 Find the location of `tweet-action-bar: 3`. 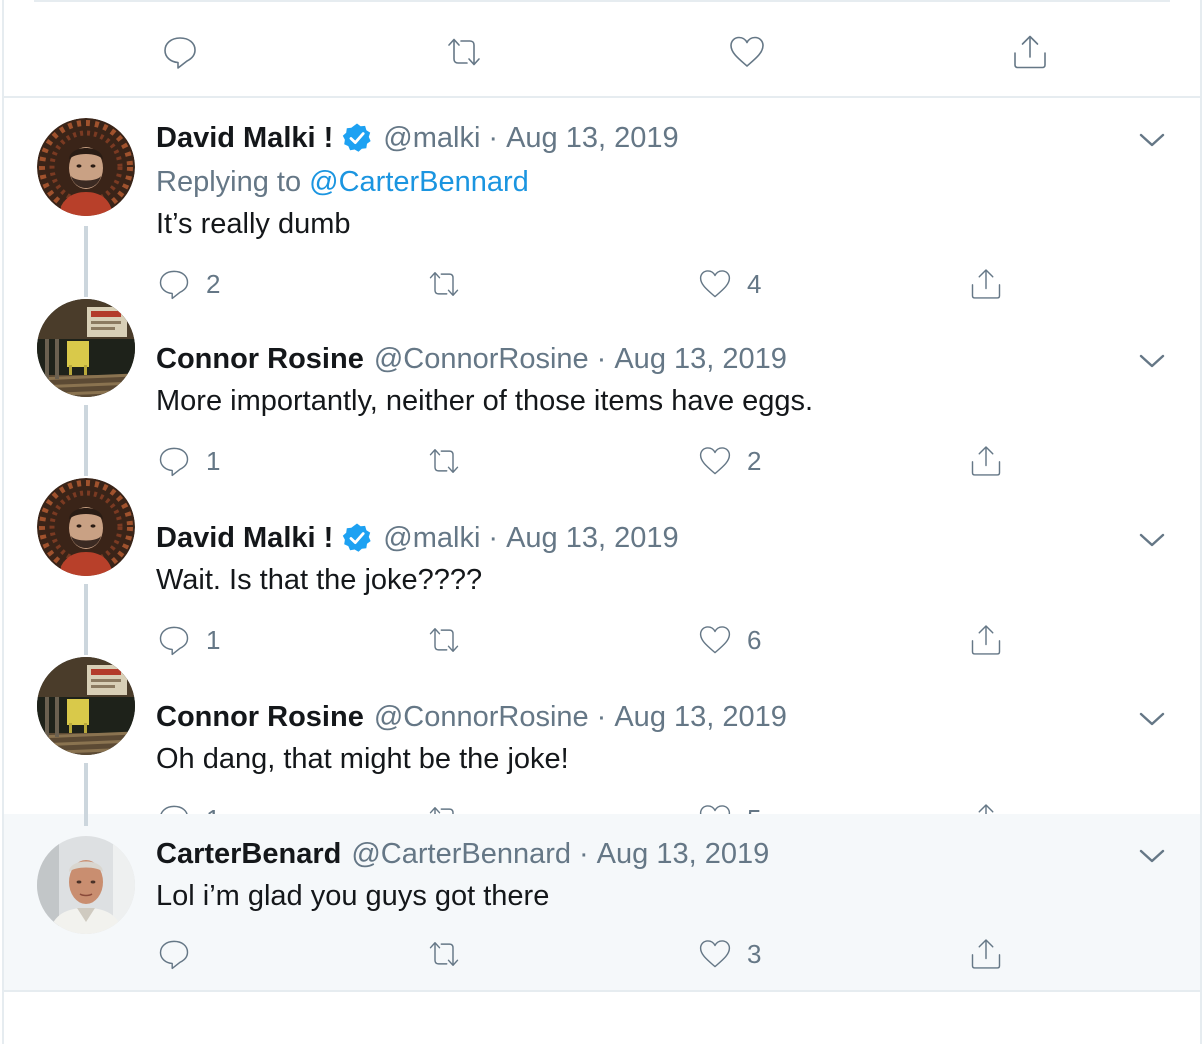

tweet-action-bar: 3 is located at coordinates (606, 954).